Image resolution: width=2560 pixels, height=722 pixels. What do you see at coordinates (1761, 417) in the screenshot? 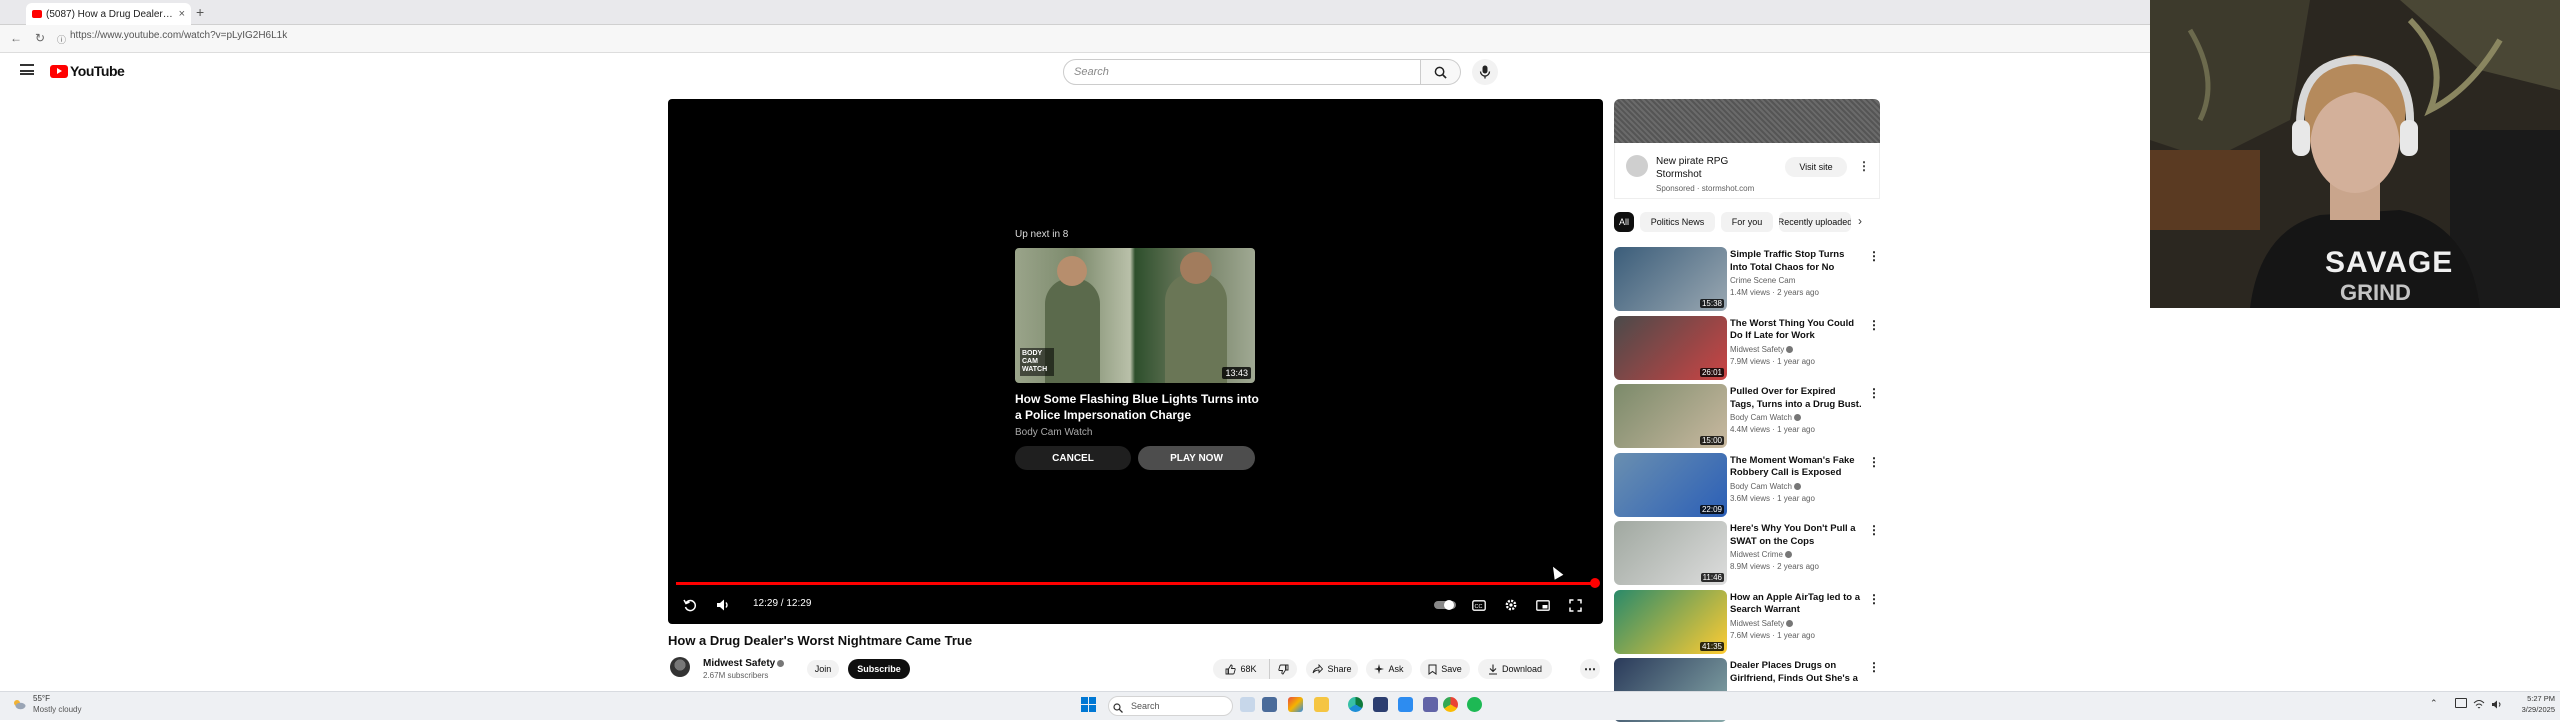
I see `recommended-channel-name: Body Cam Watch` at bounding box center [1761, 417].